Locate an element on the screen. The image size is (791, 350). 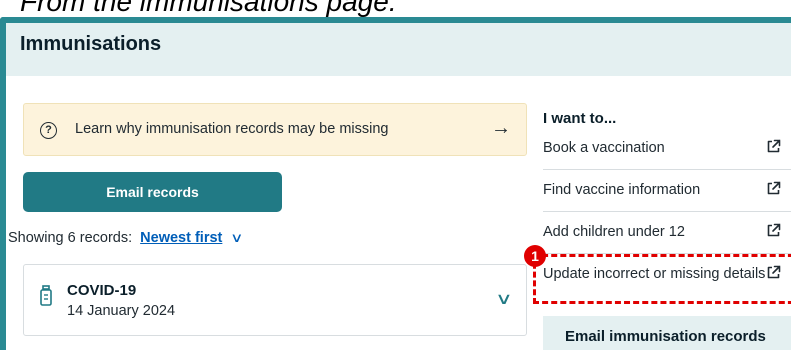
record-name: COVID-19 is located at coordinates (102, 290).